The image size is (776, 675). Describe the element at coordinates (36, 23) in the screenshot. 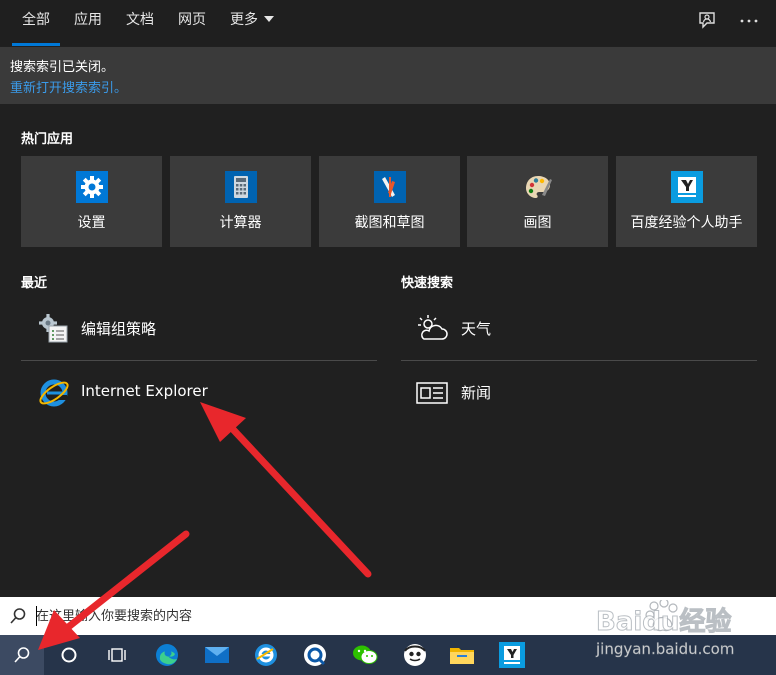

I see `tab-all: 全部` at that location.